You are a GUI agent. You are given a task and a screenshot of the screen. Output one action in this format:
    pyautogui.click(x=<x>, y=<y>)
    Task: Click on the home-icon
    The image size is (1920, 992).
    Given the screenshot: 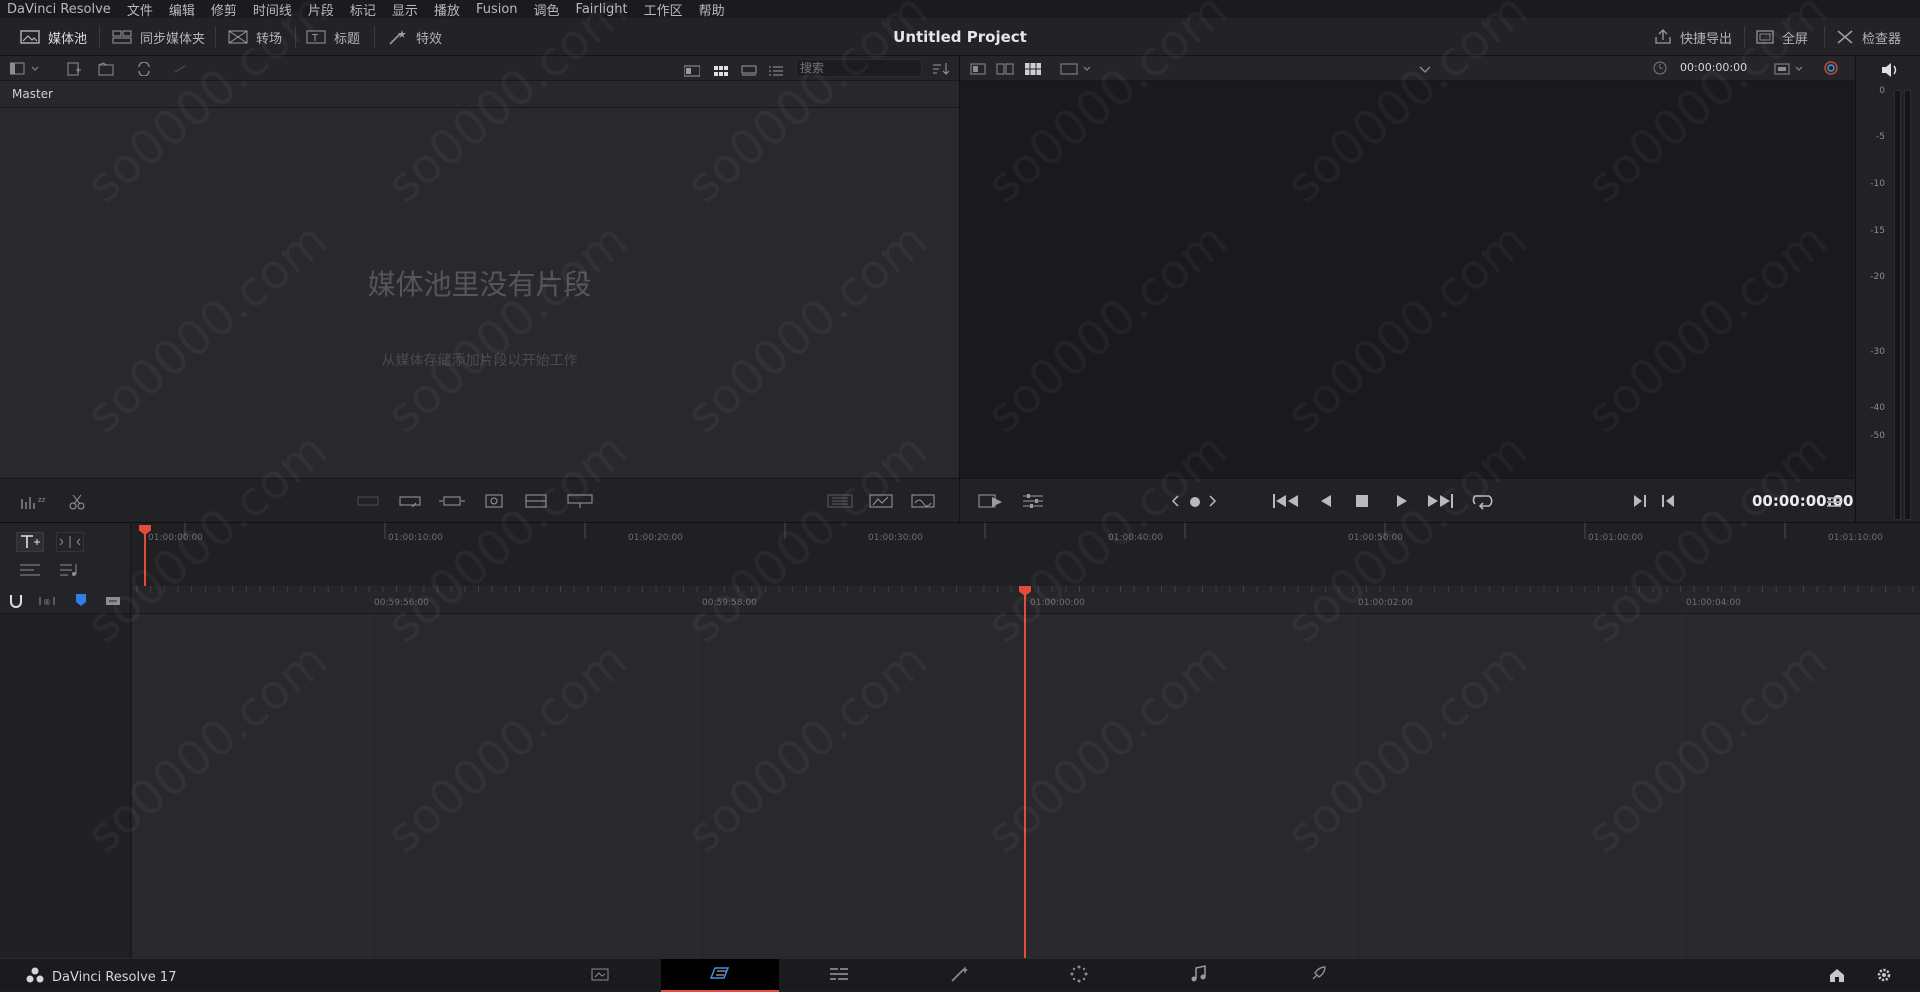 What is the action you would take?
    pyautogui.click(x=1837, y=977)
    